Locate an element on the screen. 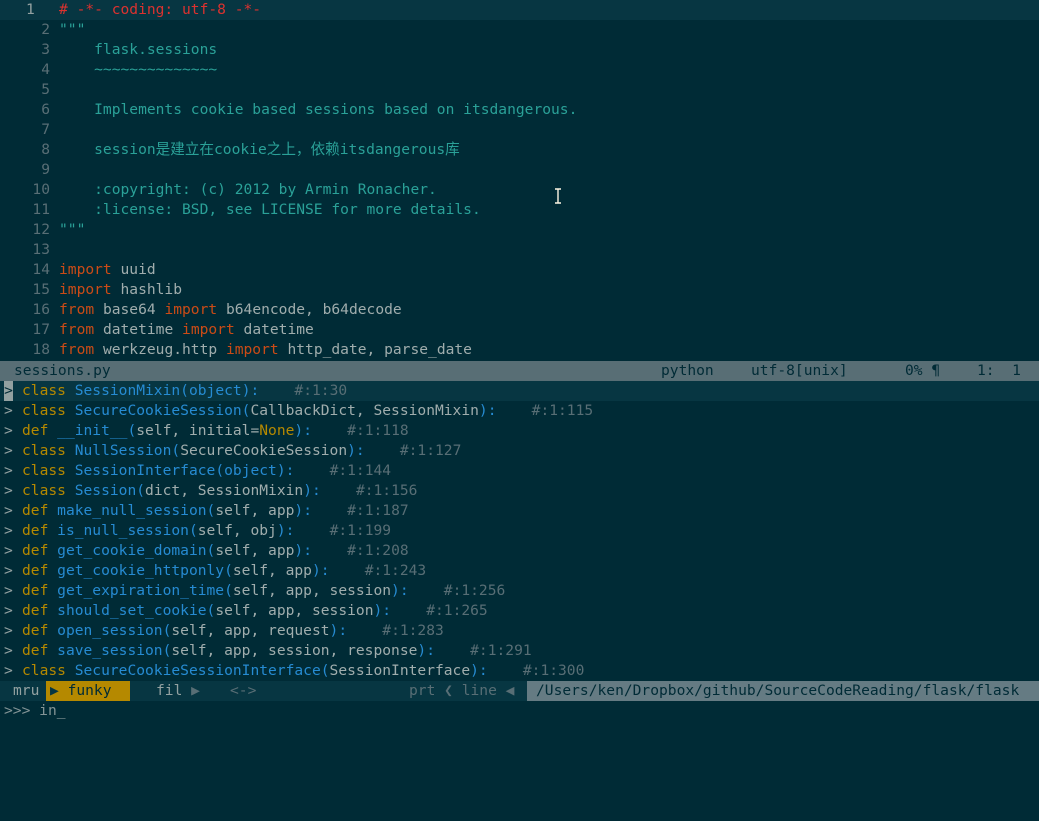 This screenshot has height=821, width=1039. code-token: :copyright: (c) 2012 by Armin Ronacher. is located at coordinates (248, 189).